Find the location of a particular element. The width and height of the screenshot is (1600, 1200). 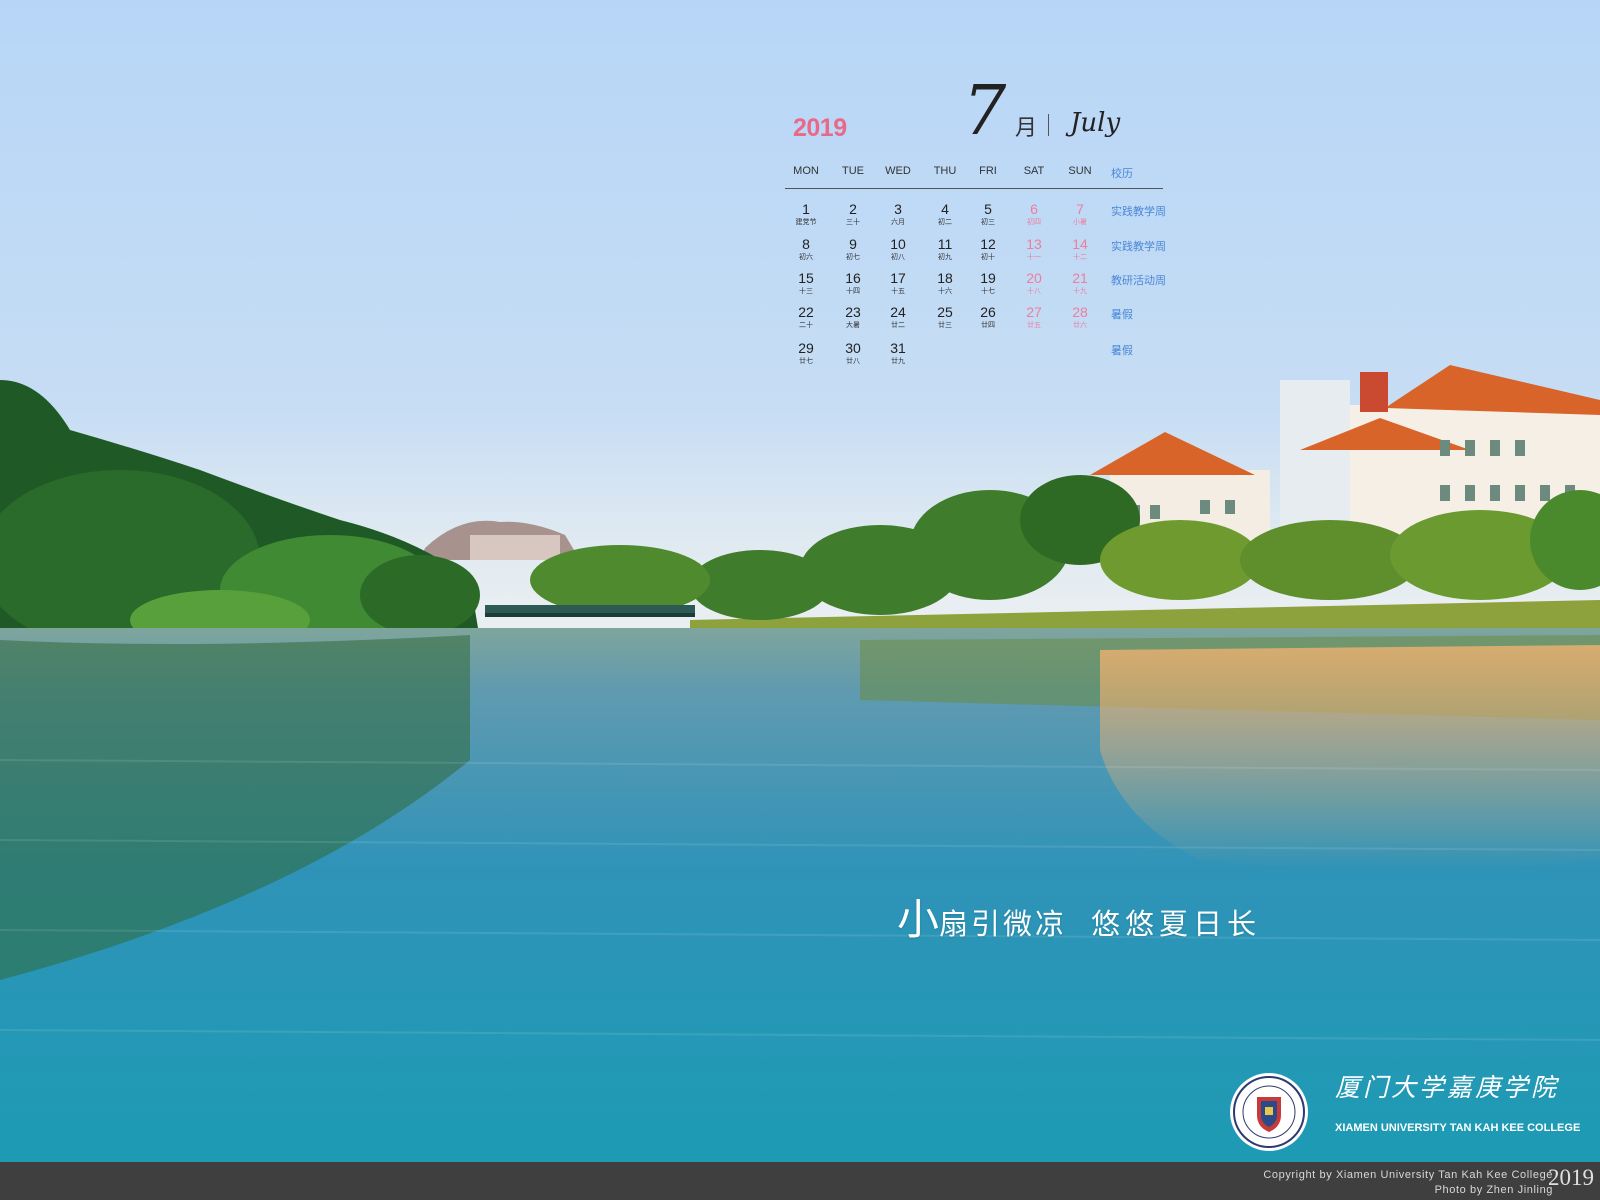

lunar-date: 十七 is located at coordinates (988, 291).